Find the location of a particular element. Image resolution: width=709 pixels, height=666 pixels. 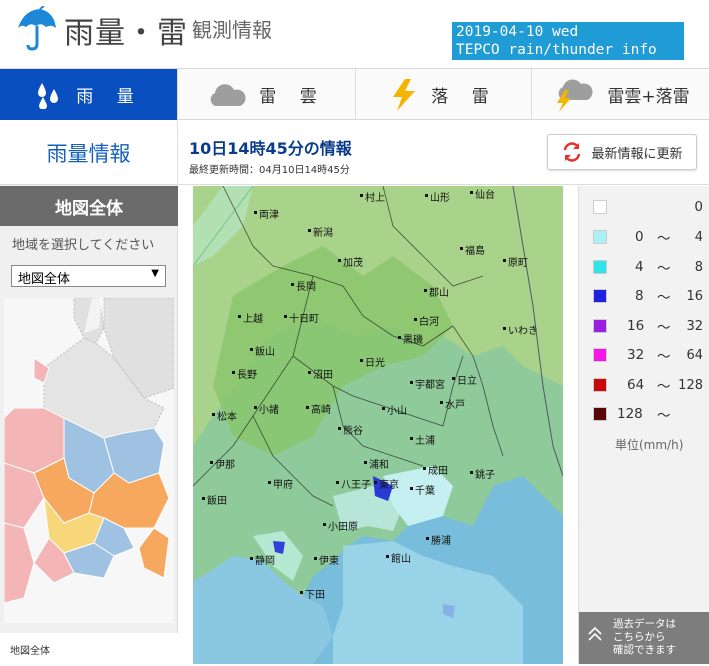

tab-lightning-label: 落 雷 is located at coordinates (464, 97).